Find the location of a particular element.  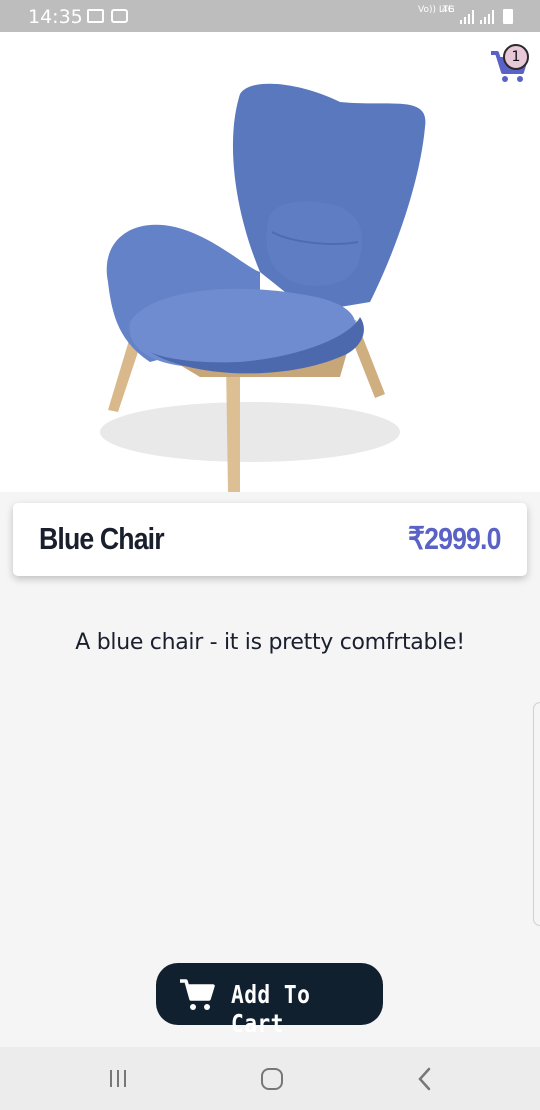

network-type-indicator: 4G is located at coordinates (448, 10).